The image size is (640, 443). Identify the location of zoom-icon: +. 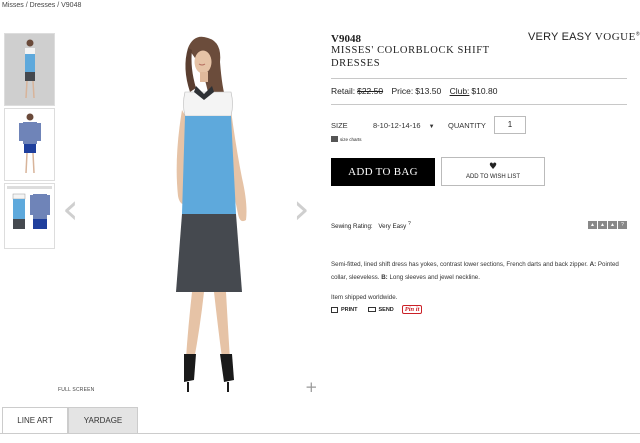
(311, 387).